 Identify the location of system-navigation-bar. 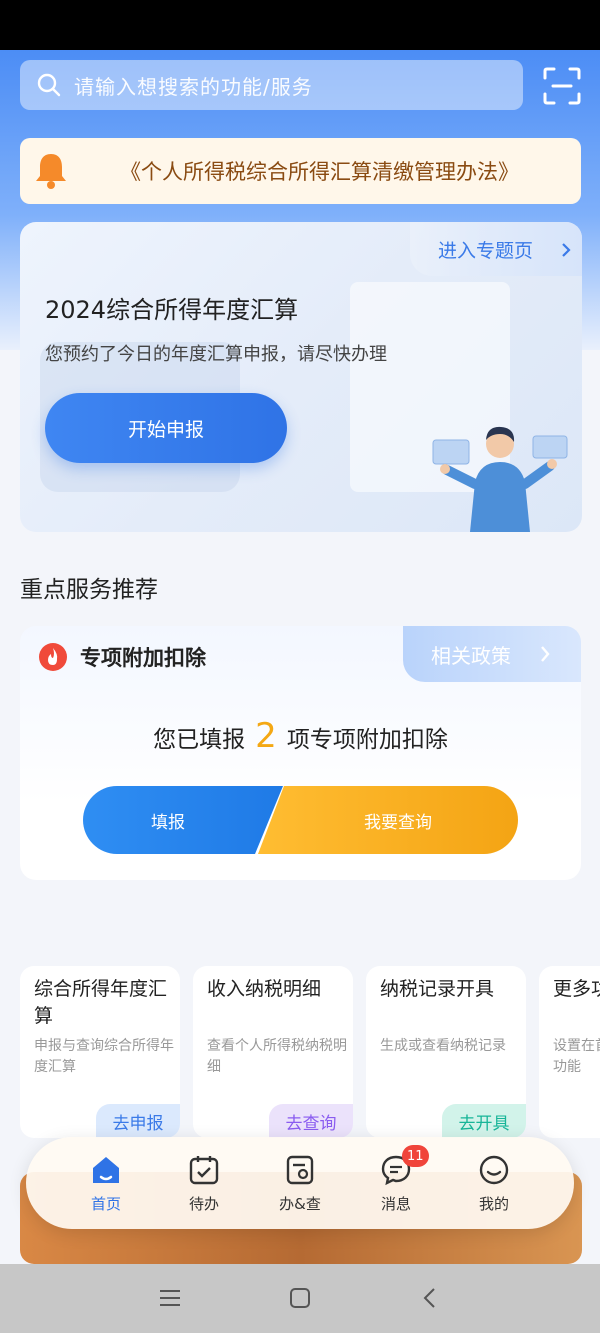
(300, 1298).